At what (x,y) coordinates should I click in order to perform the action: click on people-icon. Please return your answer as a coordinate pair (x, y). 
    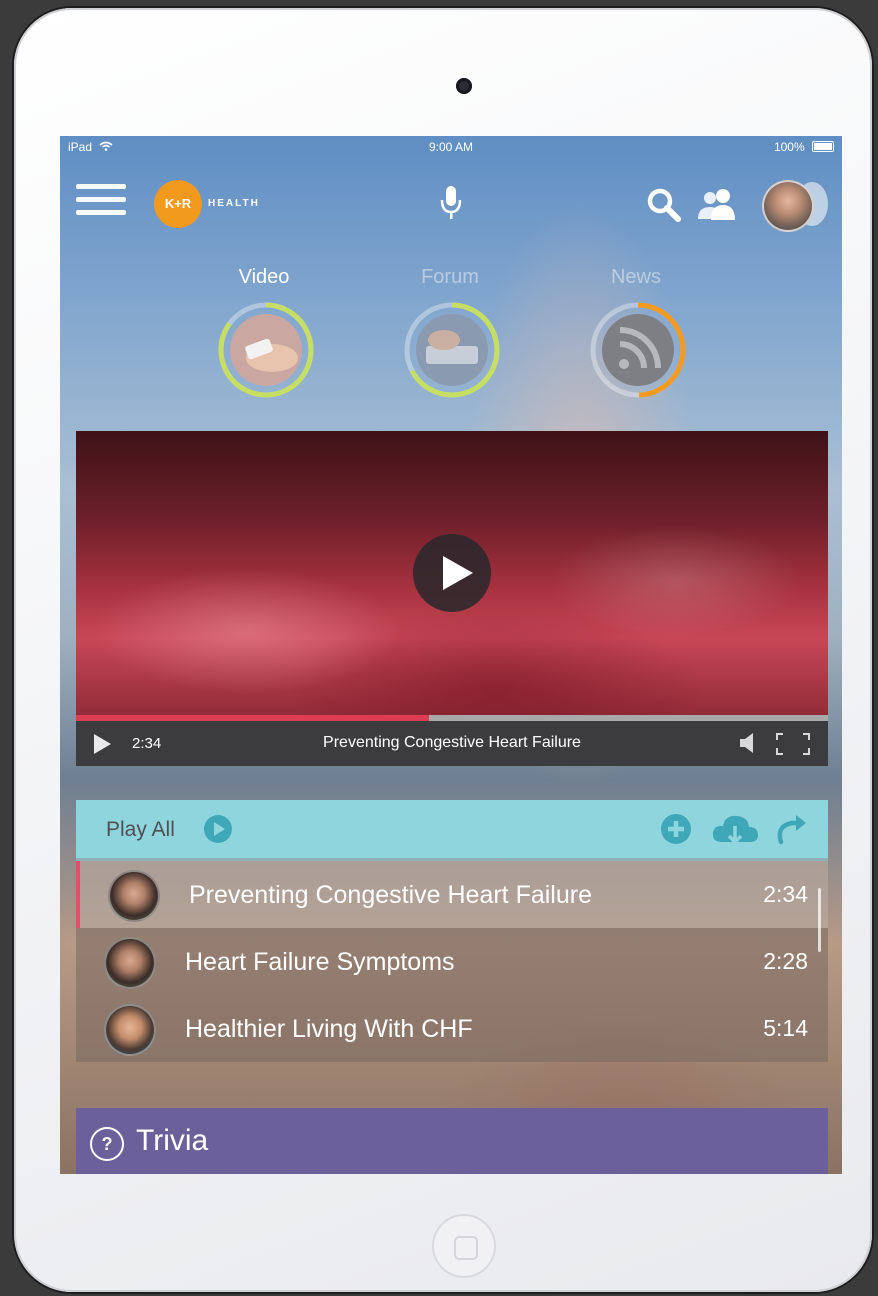
    Looking at the image, I should click on (717, 206).